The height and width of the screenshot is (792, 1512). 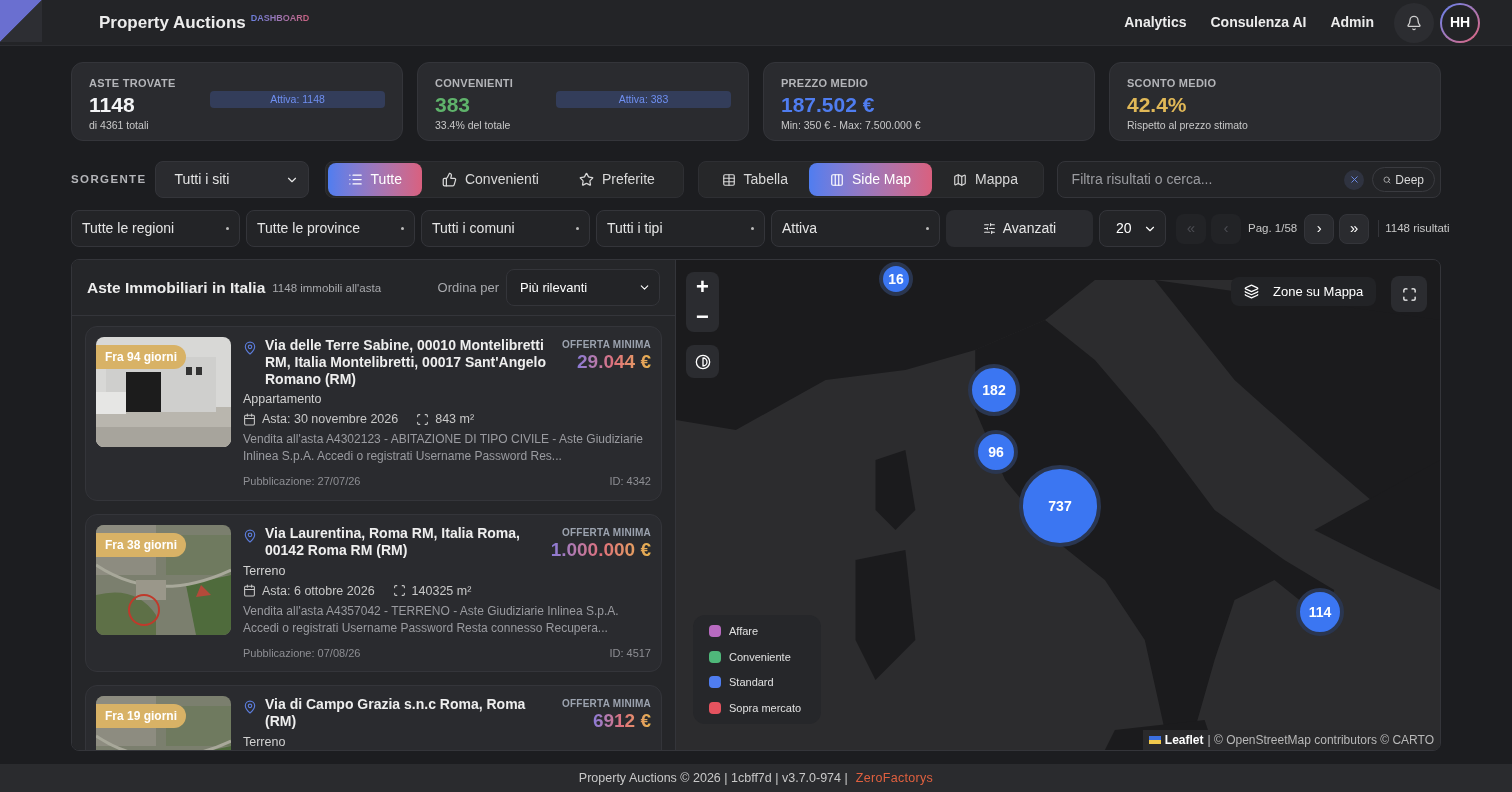 I want to click on layers-icon, so click(x=1251, y=291).